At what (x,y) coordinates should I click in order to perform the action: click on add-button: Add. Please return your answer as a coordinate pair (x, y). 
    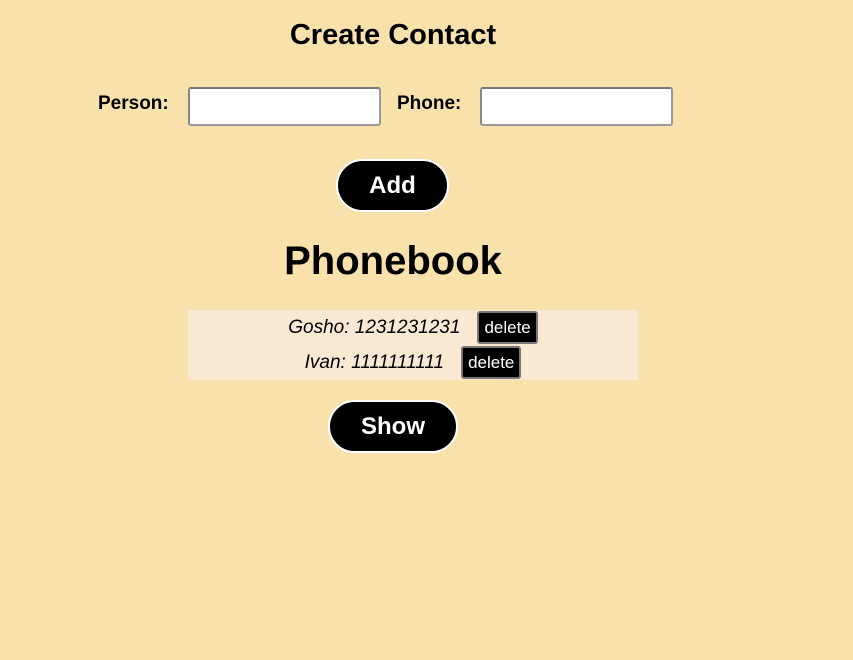
    Looking at the image, I should click on (392, 185).